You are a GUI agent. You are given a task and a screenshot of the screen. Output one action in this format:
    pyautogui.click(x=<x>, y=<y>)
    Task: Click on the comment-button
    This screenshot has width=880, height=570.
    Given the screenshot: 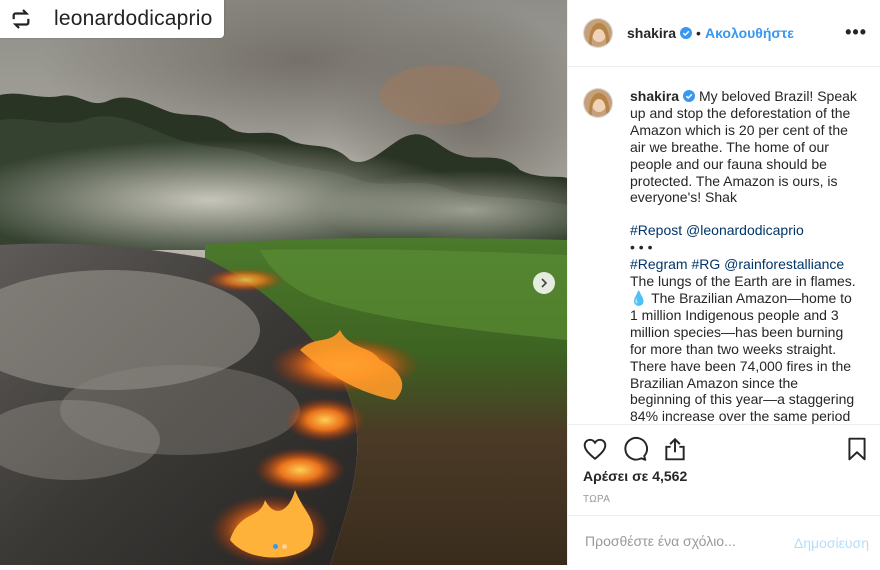 What is the action you would take?
    pyautogui.click(x=635, y=449)
    